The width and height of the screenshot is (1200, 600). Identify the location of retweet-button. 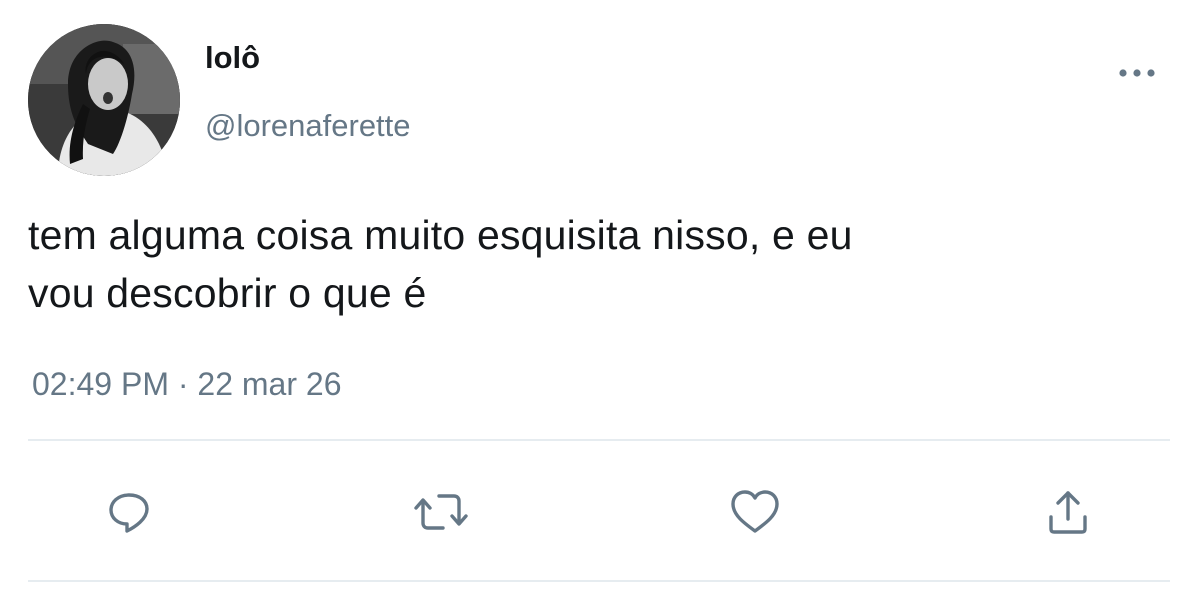
(441, 512).